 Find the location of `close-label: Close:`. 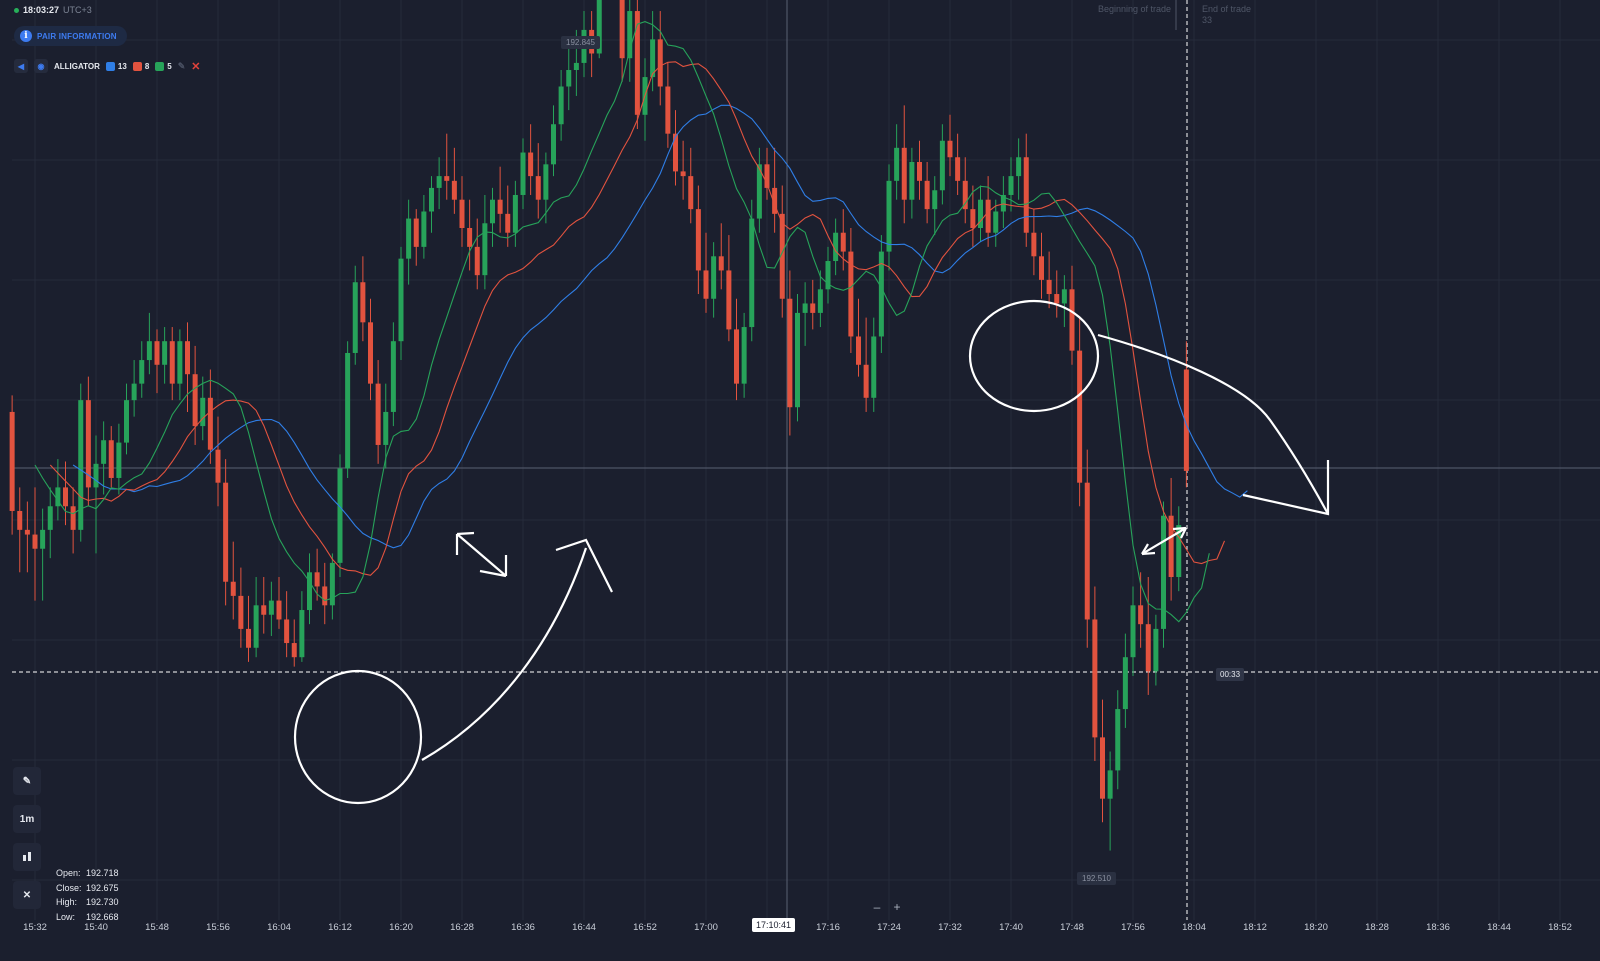

close-label: Close: is located at coordinates (69, 887).